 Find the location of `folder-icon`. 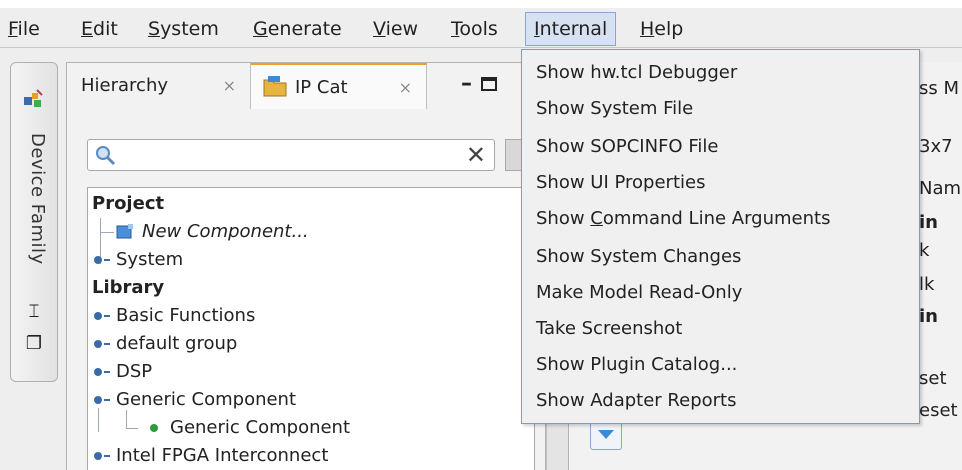

folder-icon is located at coordinates (275, 86).